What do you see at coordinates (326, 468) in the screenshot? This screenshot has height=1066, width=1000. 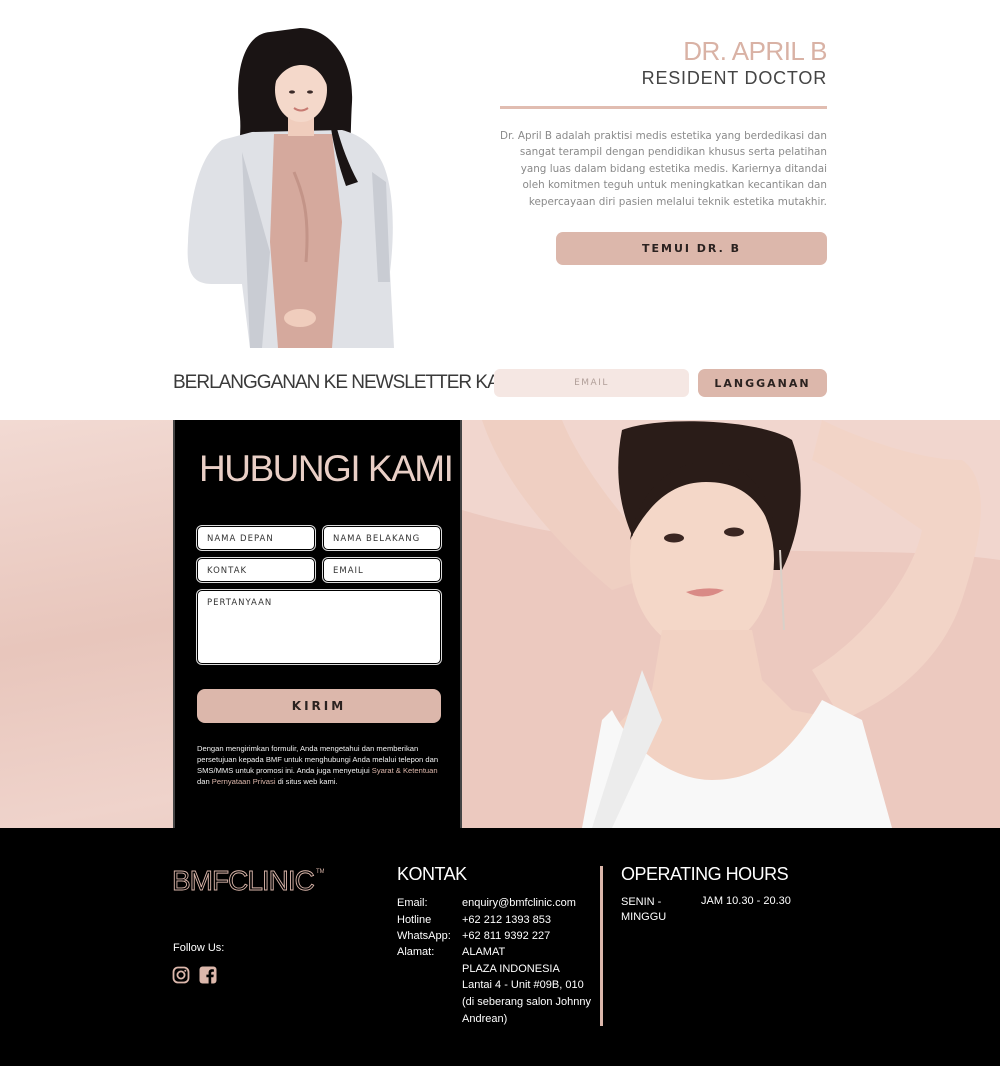 I see `contact-title: HUBUNGI KAMI` at bounding box center [326, 468].